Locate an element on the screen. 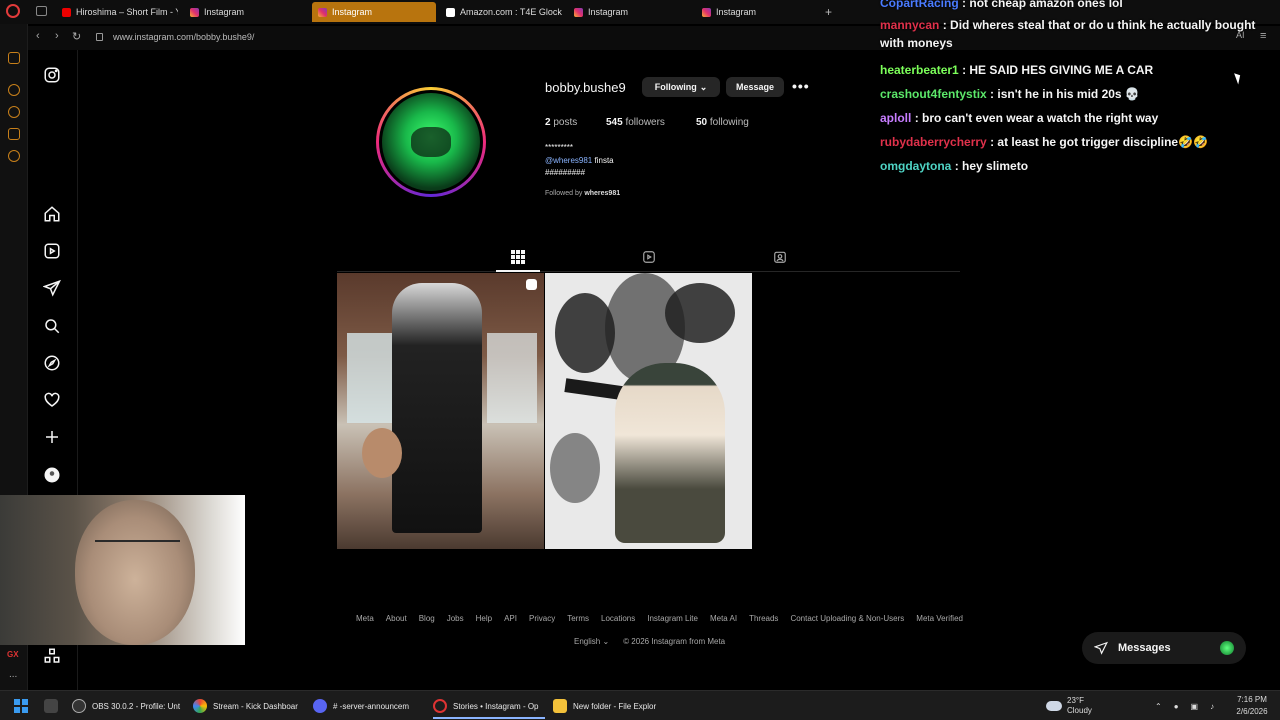 This screenshot has width=1280, height=720. followers-count: 545 is located at coordinates (614, 122).